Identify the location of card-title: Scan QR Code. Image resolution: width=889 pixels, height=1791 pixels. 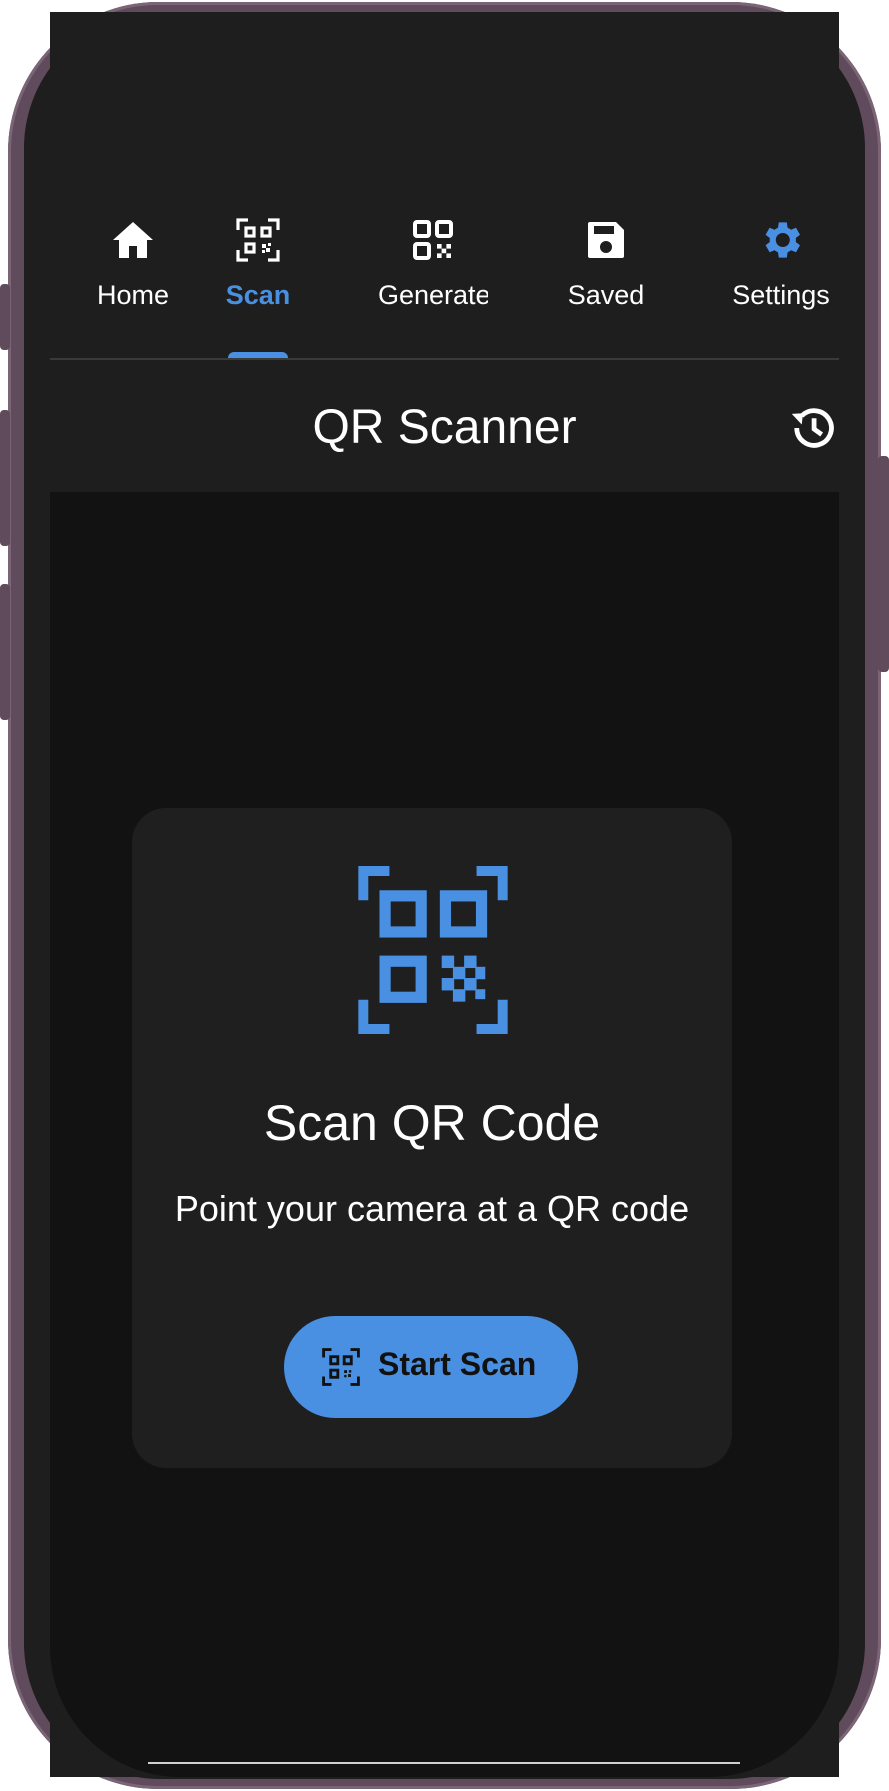
(432, 1123).